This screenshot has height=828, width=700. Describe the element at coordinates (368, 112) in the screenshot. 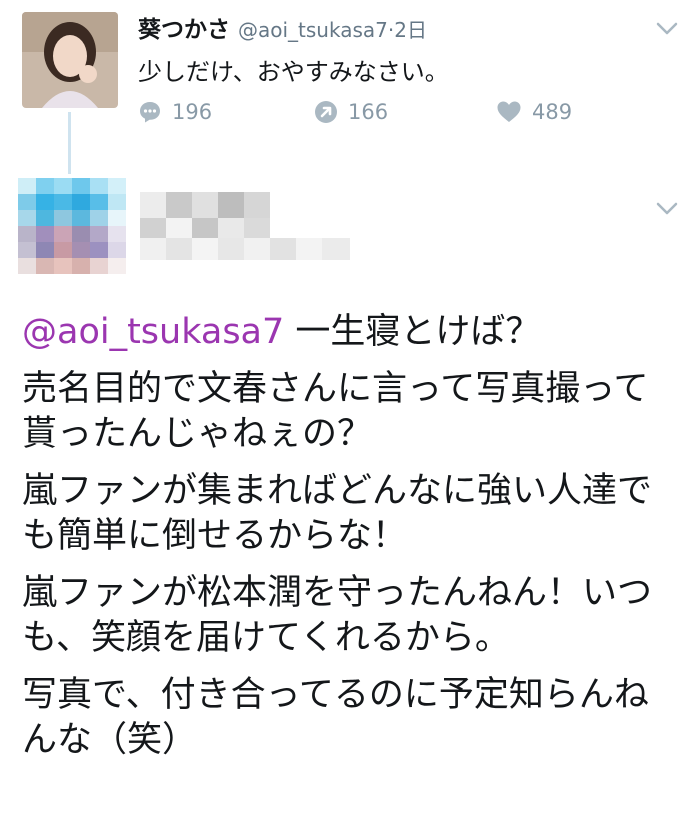

I see `retweet-count: 166` at that location.